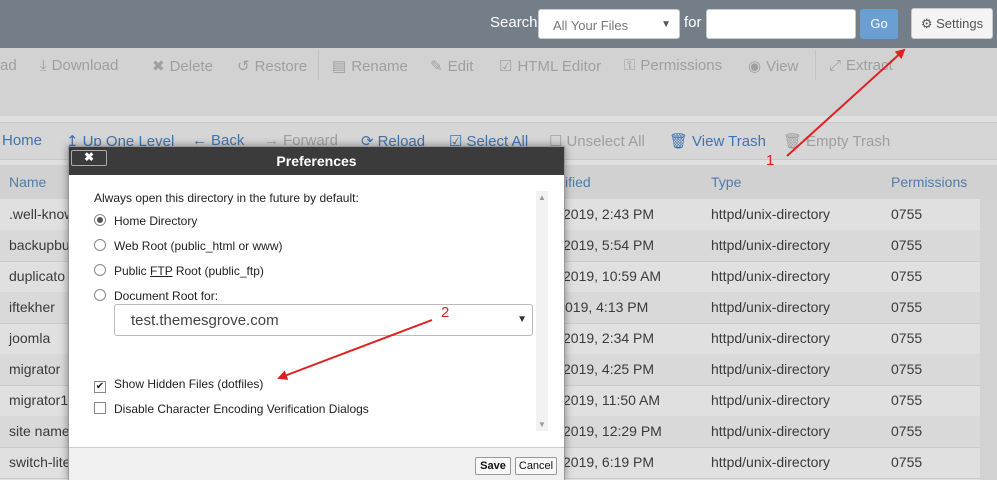 The image size is (997, 480). I want to click on annotation-label-1: 1, so click(770, 160).